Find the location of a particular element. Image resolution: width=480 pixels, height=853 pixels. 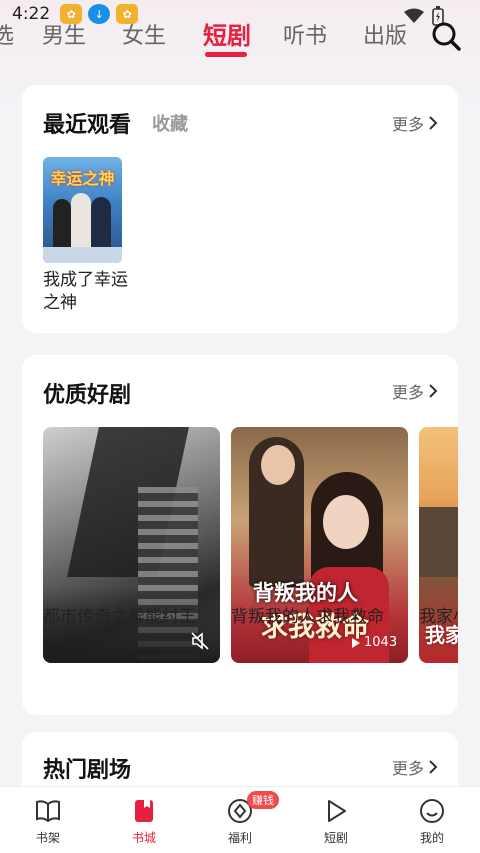

quality-title: 优质好剧 is located at coordinates (87, 395).